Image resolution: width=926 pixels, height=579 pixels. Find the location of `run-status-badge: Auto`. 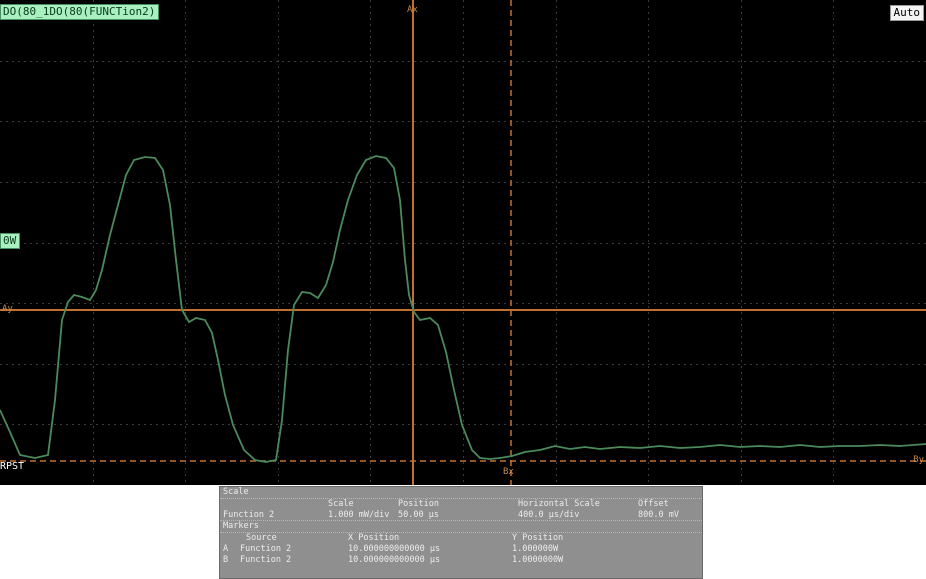

run-status-badge: Auto is located at coordinates (906, 13).